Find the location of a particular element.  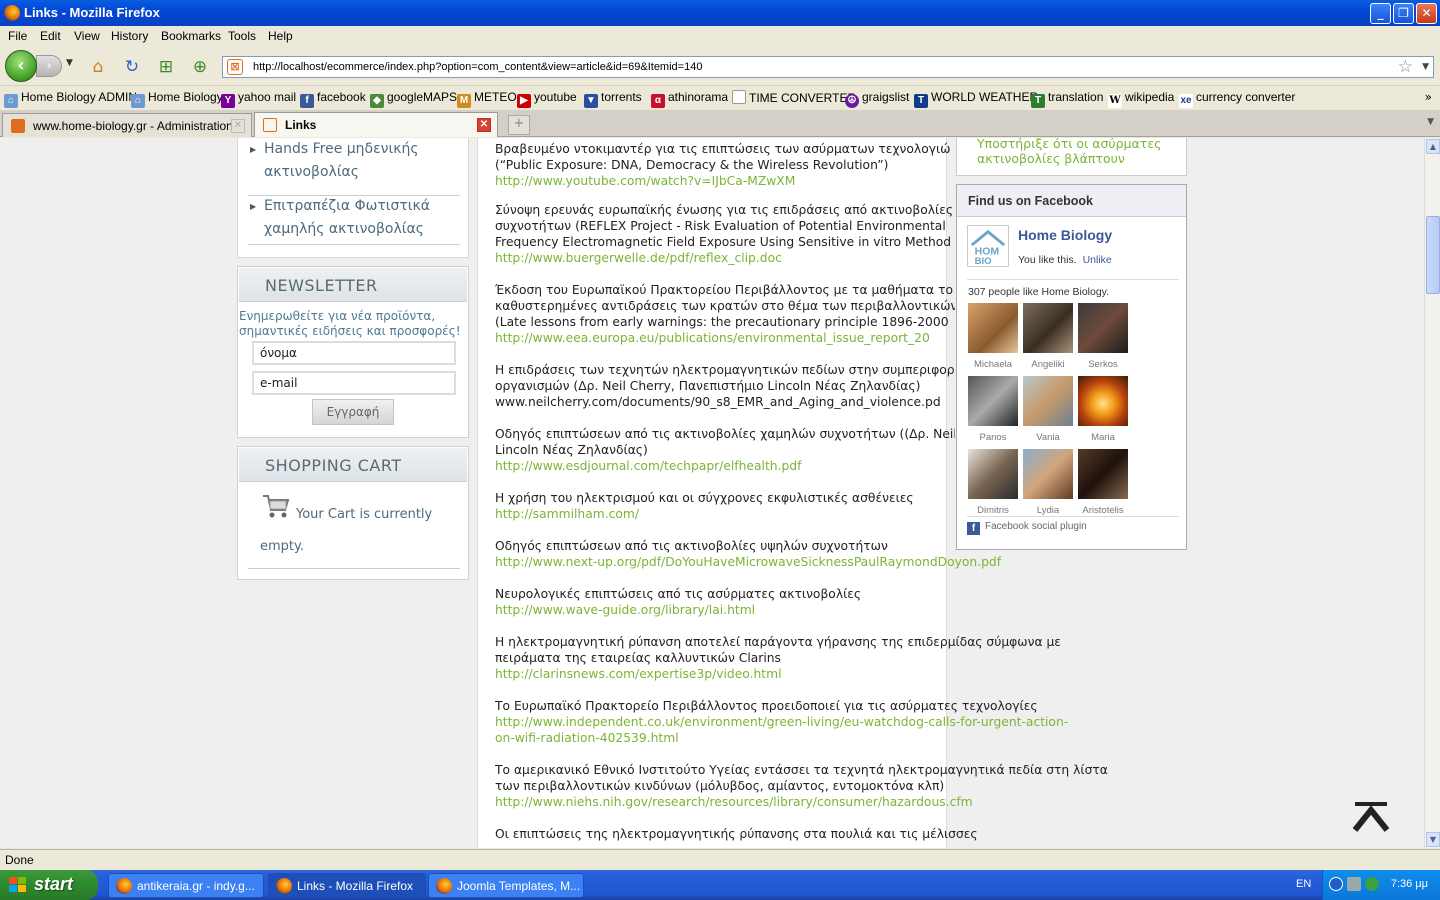

bookmark-item: ◆ googleMAPS is located at coordinates (413, 99).